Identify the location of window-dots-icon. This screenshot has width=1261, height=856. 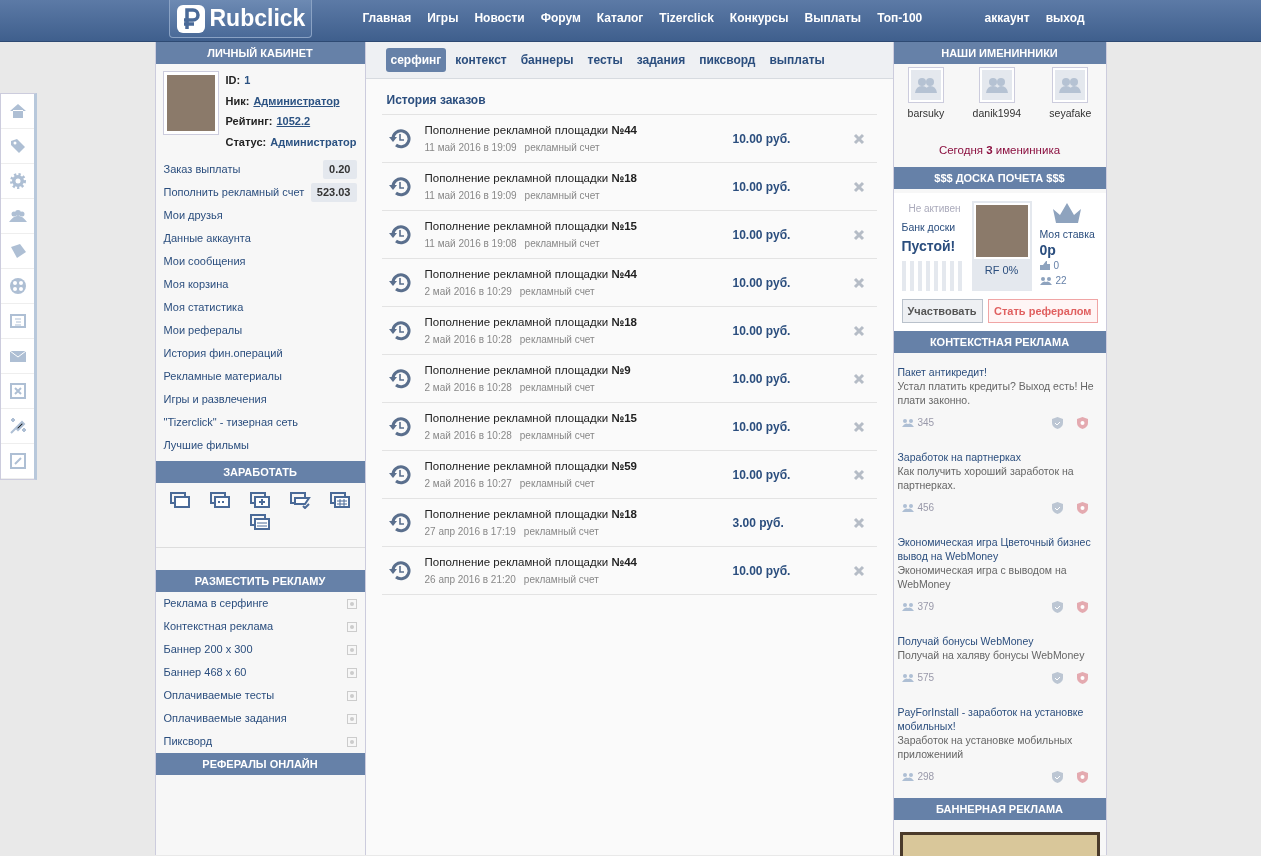
(220, 500).